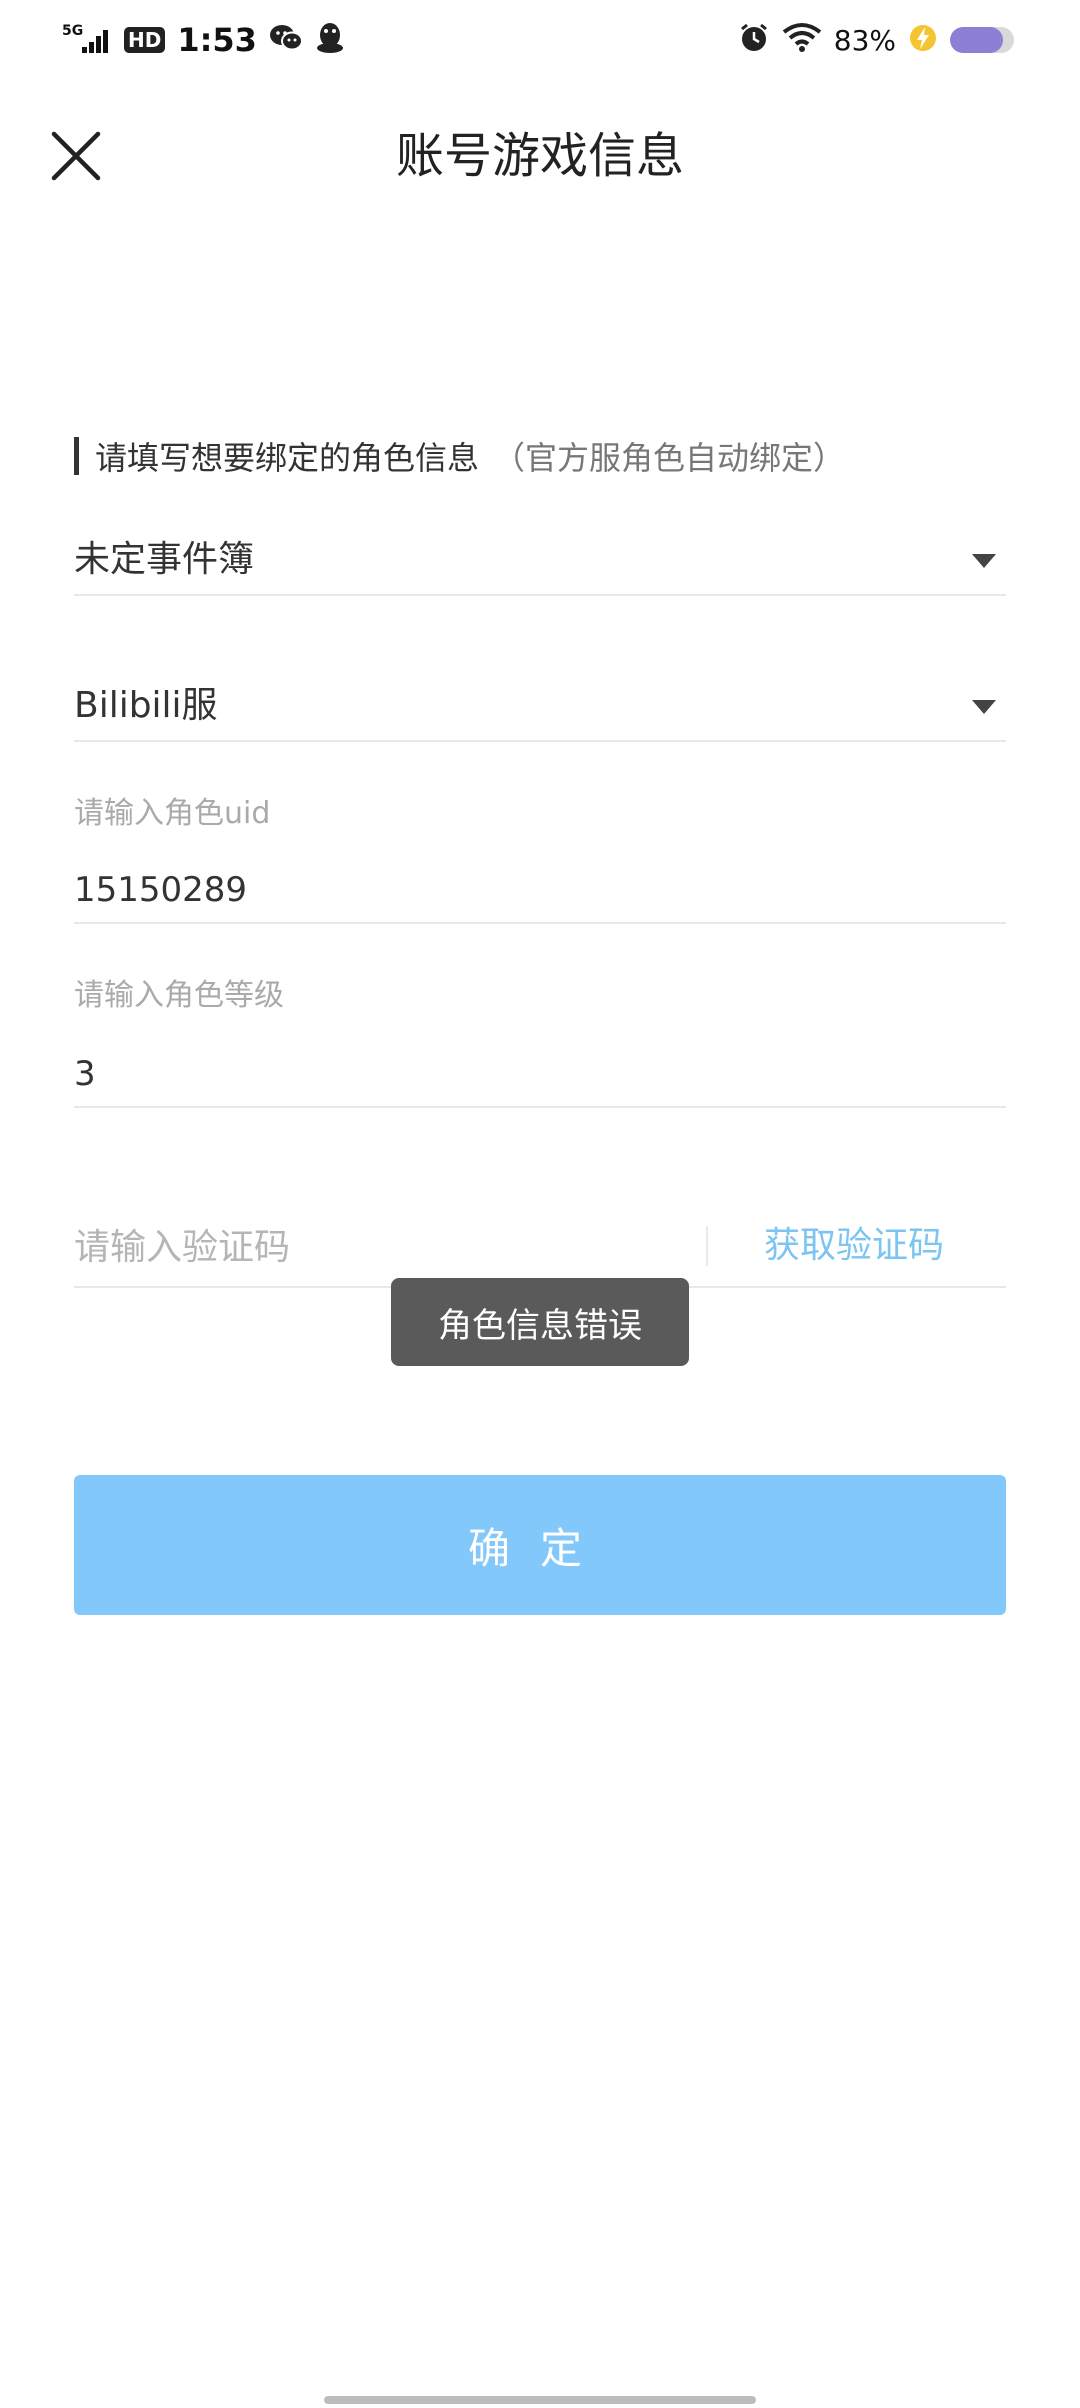  I want to click on section-hint: （官方服角色自动绑定）, so click(669, 458).